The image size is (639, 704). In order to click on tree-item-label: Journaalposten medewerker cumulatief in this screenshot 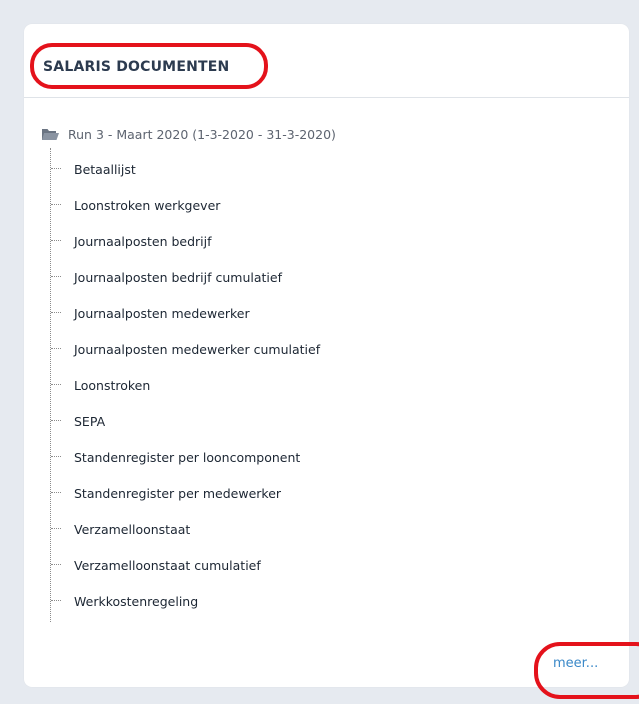, I will do `click(197, 349)`.